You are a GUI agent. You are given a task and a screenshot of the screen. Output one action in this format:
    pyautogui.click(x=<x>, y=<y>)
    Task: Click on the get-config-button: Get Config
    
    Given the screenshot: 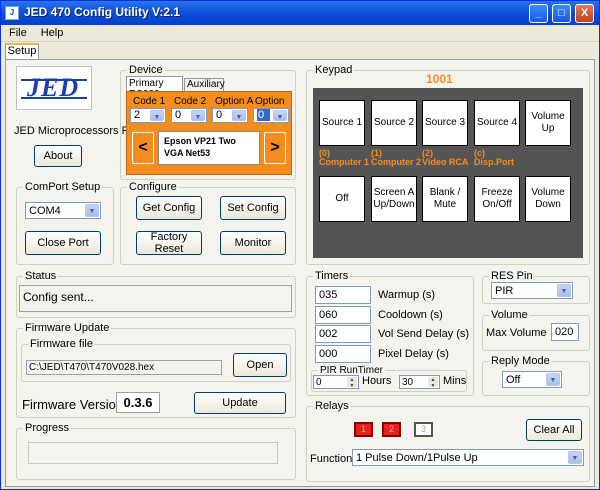 What is the action you would take?
    pyautogui.click(x=169, y=208)
    